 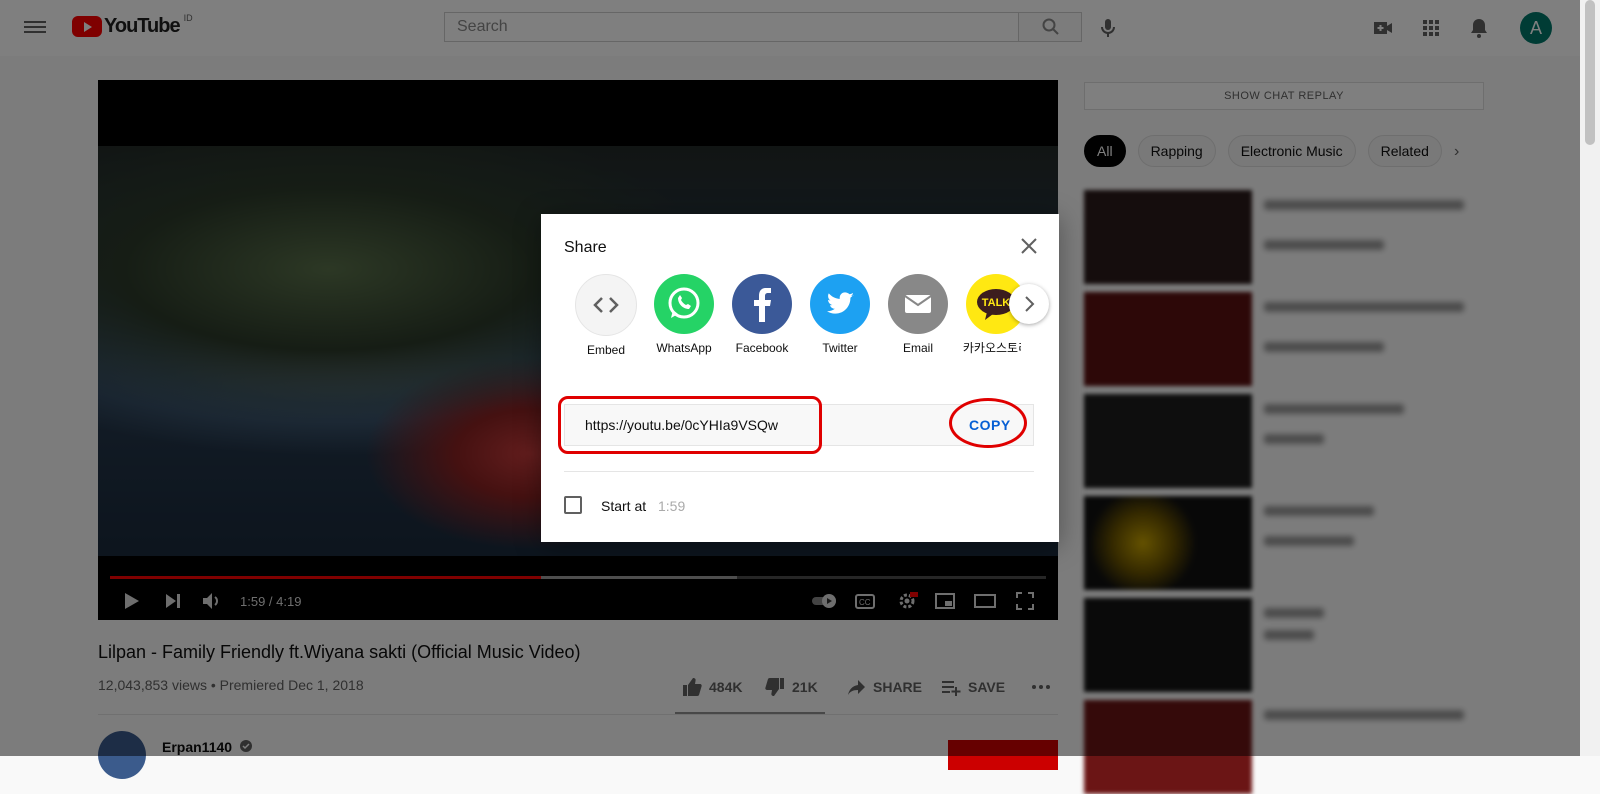 I want to click on share-target-label: Embed, so click(x=606, y=350).